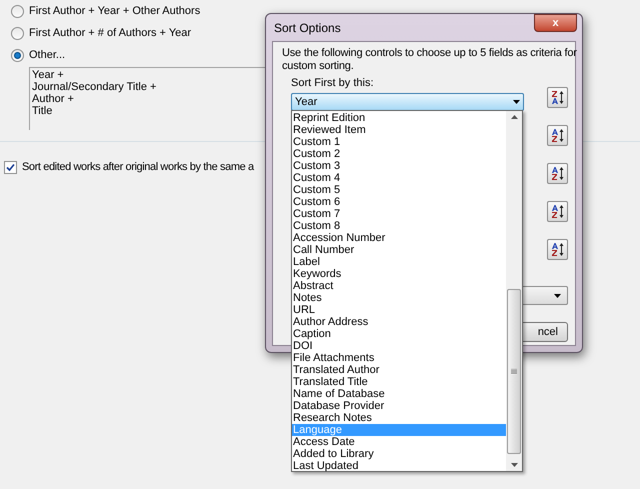 Image resolution: width=640 pixels, height=489 pixels. Describe the element at coordinates (110, 34) in the screenshot. I see `radio-label: First Author + # of Authors + Year` at that location.